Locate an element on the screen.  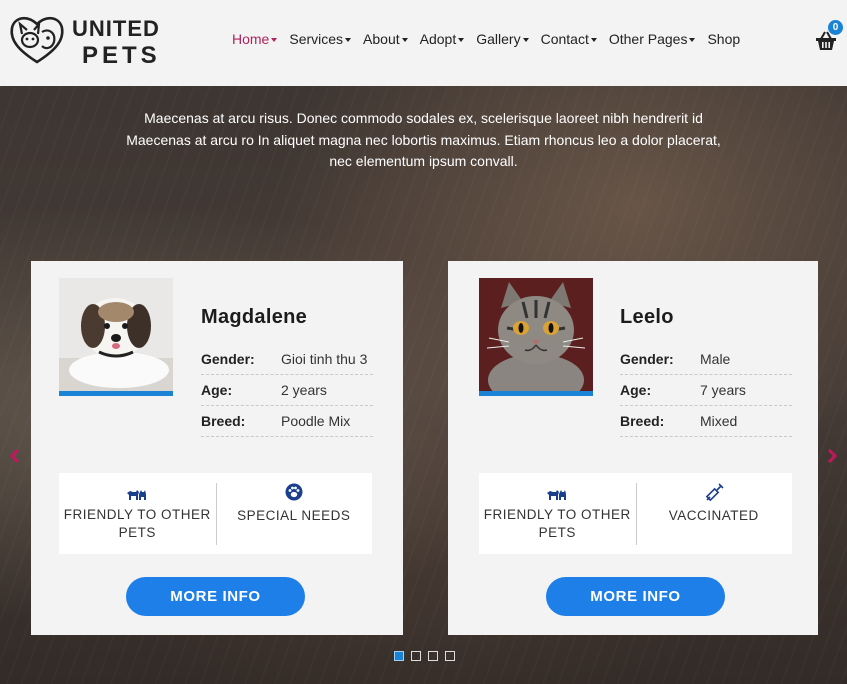
logo-line-1: UNITED is located at coordinates (116, 28).